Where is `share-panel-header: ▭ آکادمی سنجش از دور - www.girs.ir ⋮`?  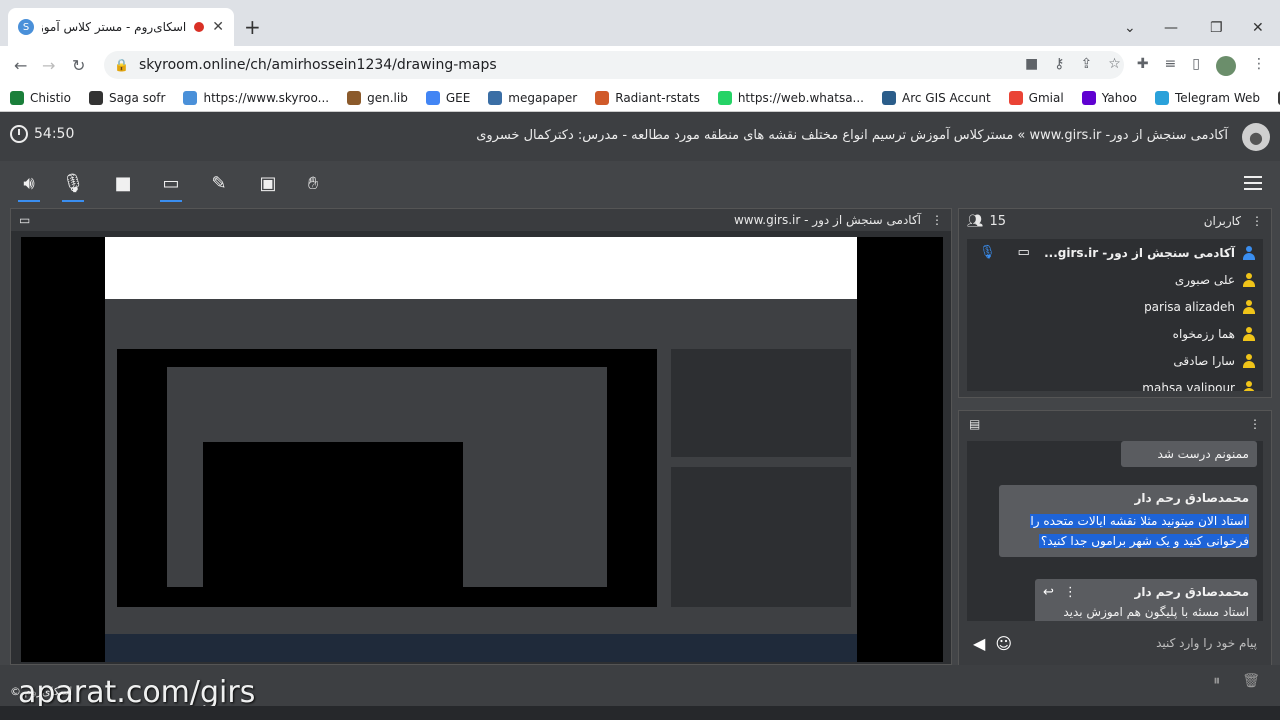
share-panel-header: ▭ آکادمی سنجش از دور - www.girs.ir ⋮ is located at coordinates (481, 220).